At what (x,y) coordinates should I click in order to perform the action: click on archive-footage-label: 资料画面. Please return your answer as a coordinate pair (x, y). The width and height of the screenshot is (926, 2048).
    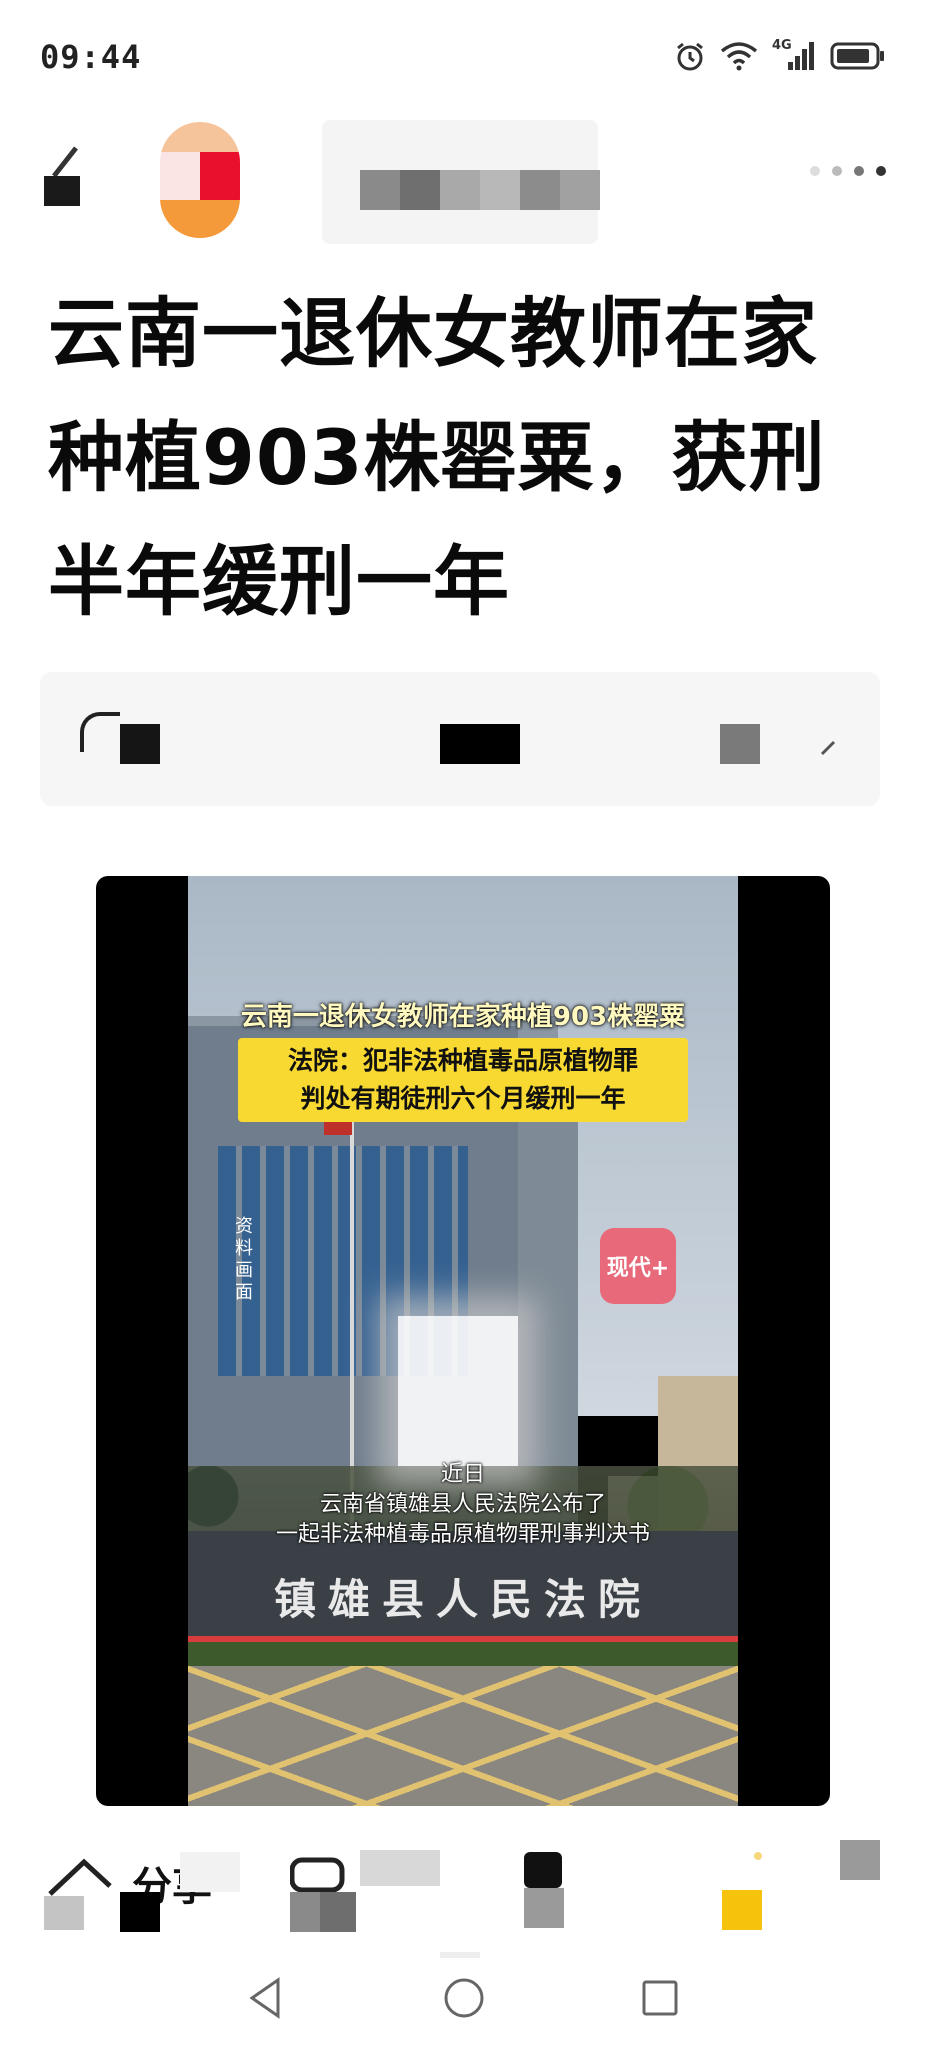
    Looking at the image, I should click on (244, 1259).